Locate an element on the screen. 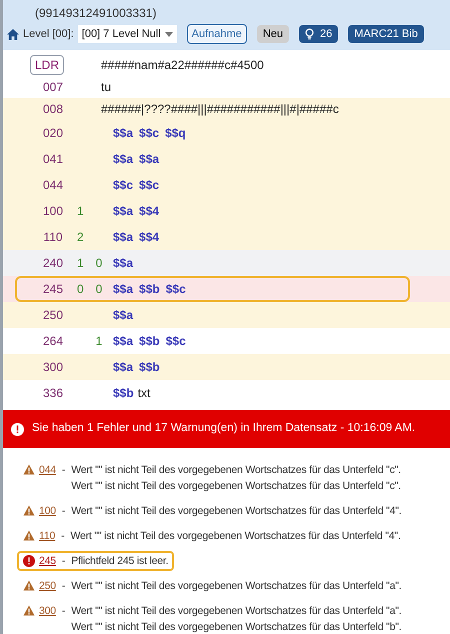 The height and width of the screenshot is (634, 450). field-row: 245 0 0 $$a $$b $$c is located at coordinates (226, 289).